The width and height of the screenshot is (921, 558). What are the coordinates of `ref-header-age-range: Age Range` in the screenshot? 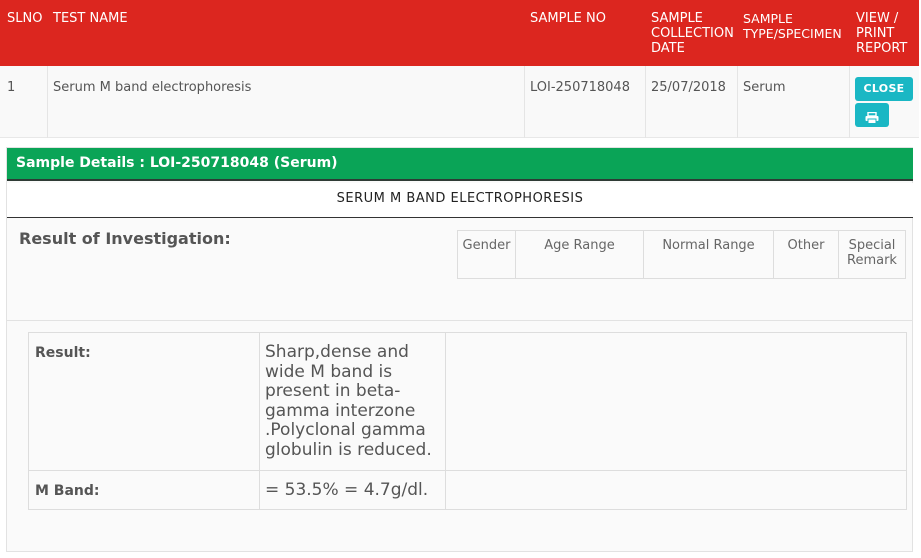 It's located at (579, 254).